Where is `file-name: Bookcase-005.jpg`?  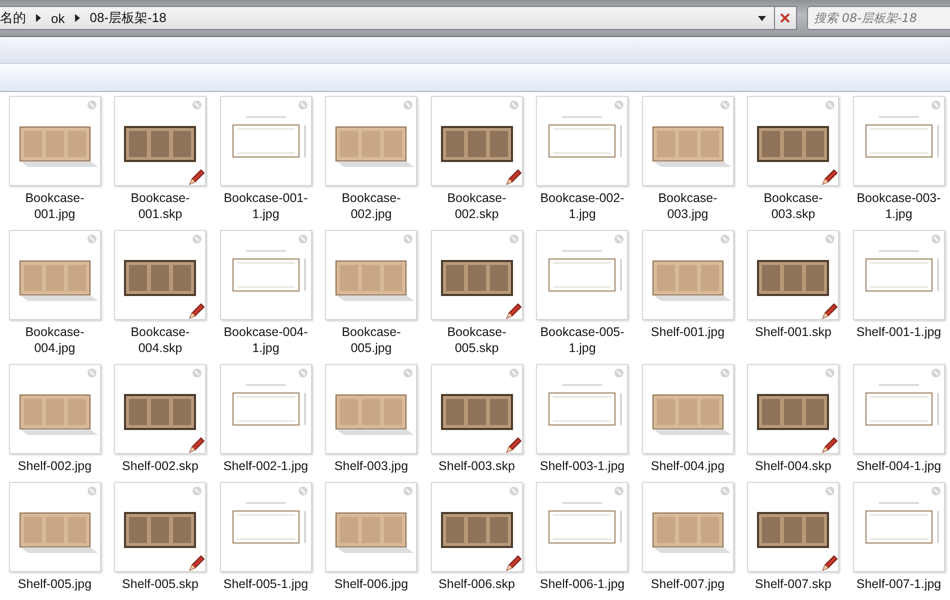 file-name: Bookcase-005.jpg is located at coordinates (371, 340).